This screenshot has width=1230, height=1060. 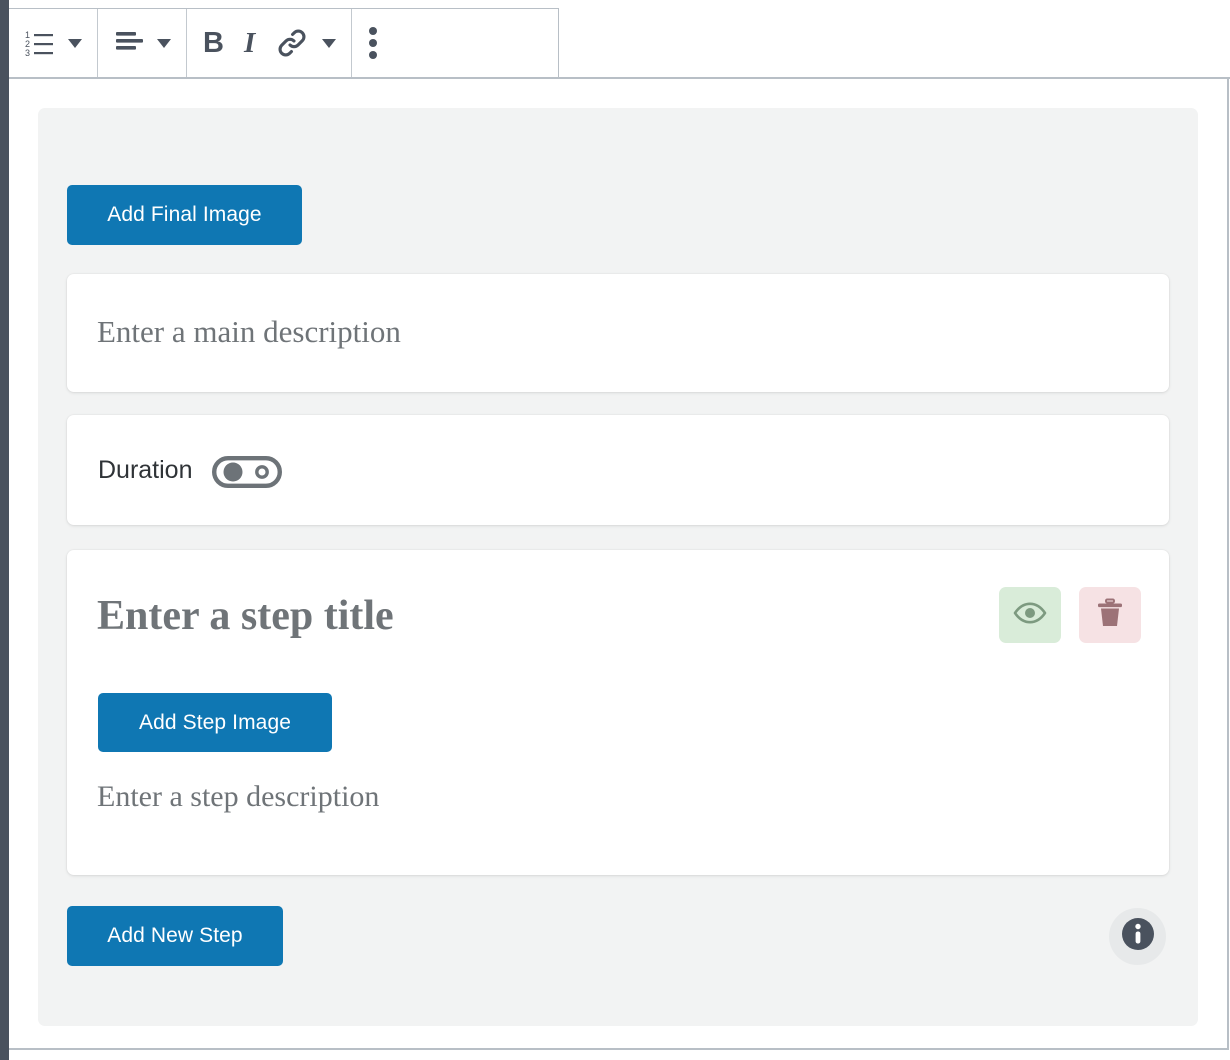 I want to click on toggle-off-icon, so click(x=247, y=472).